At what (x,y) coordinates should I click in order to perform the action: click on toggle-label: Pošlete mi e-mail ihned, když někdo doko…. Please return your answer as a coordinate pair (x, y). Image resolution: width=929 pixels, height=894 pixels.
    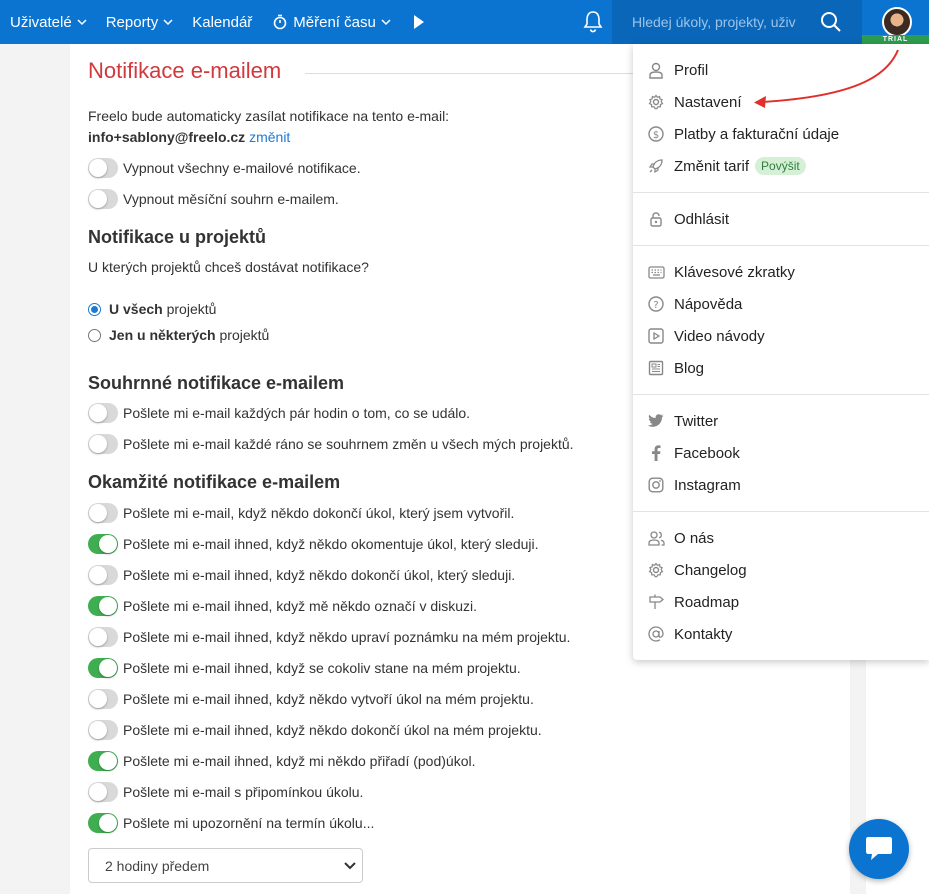
    Looking at the image, I should click on (319, 575).